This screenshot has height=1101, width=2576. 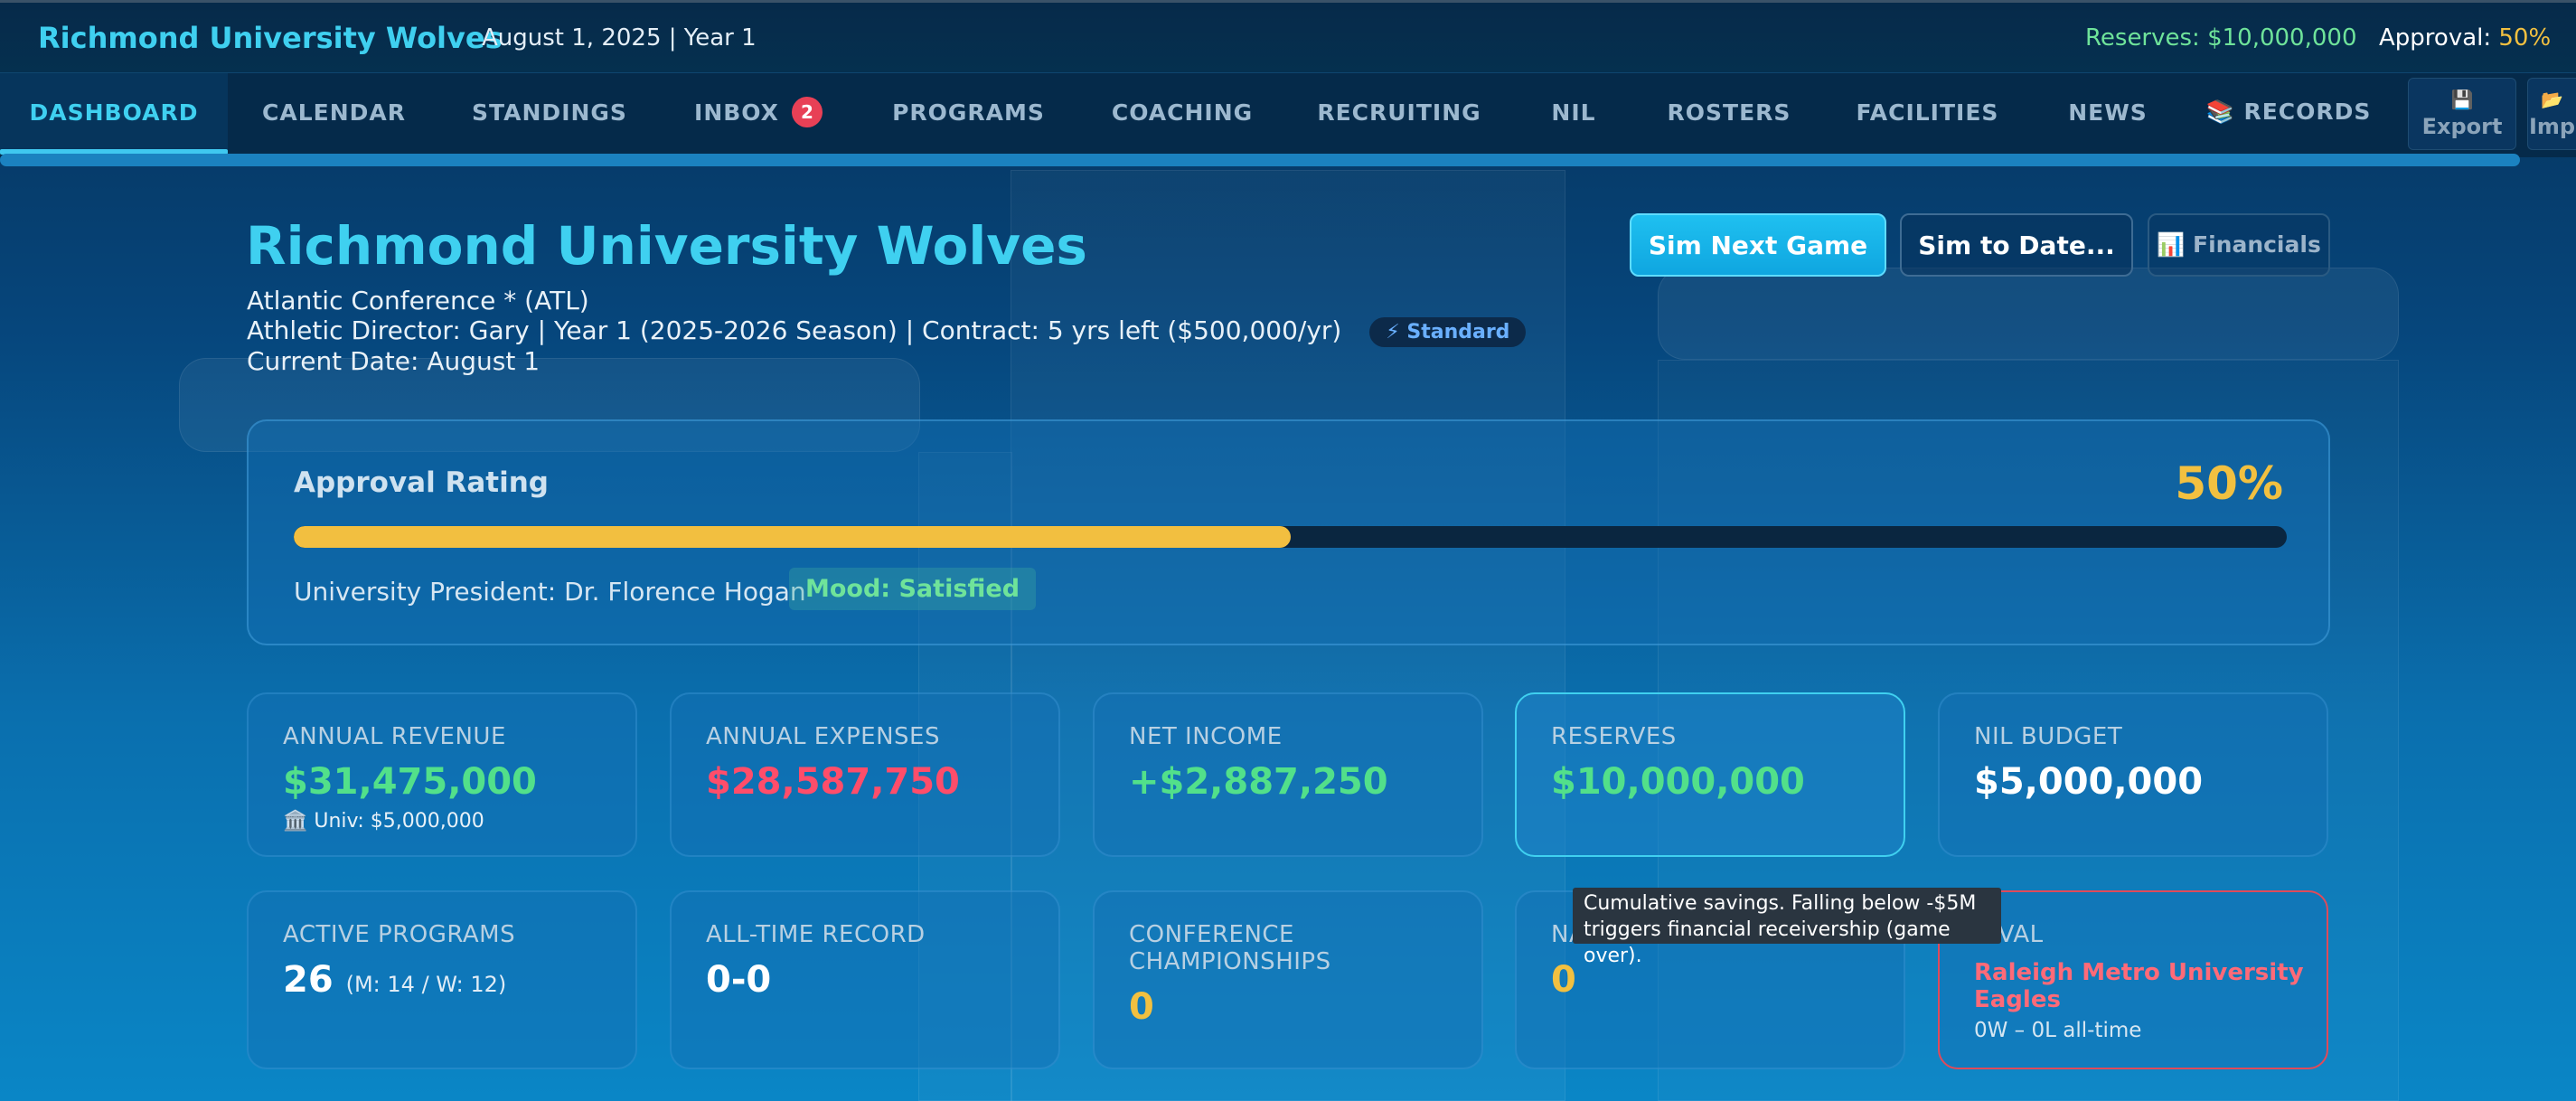 I want to click on card-title: CONFERENCE CHAMPIONSHIPS, so click(x=1230, y=948).